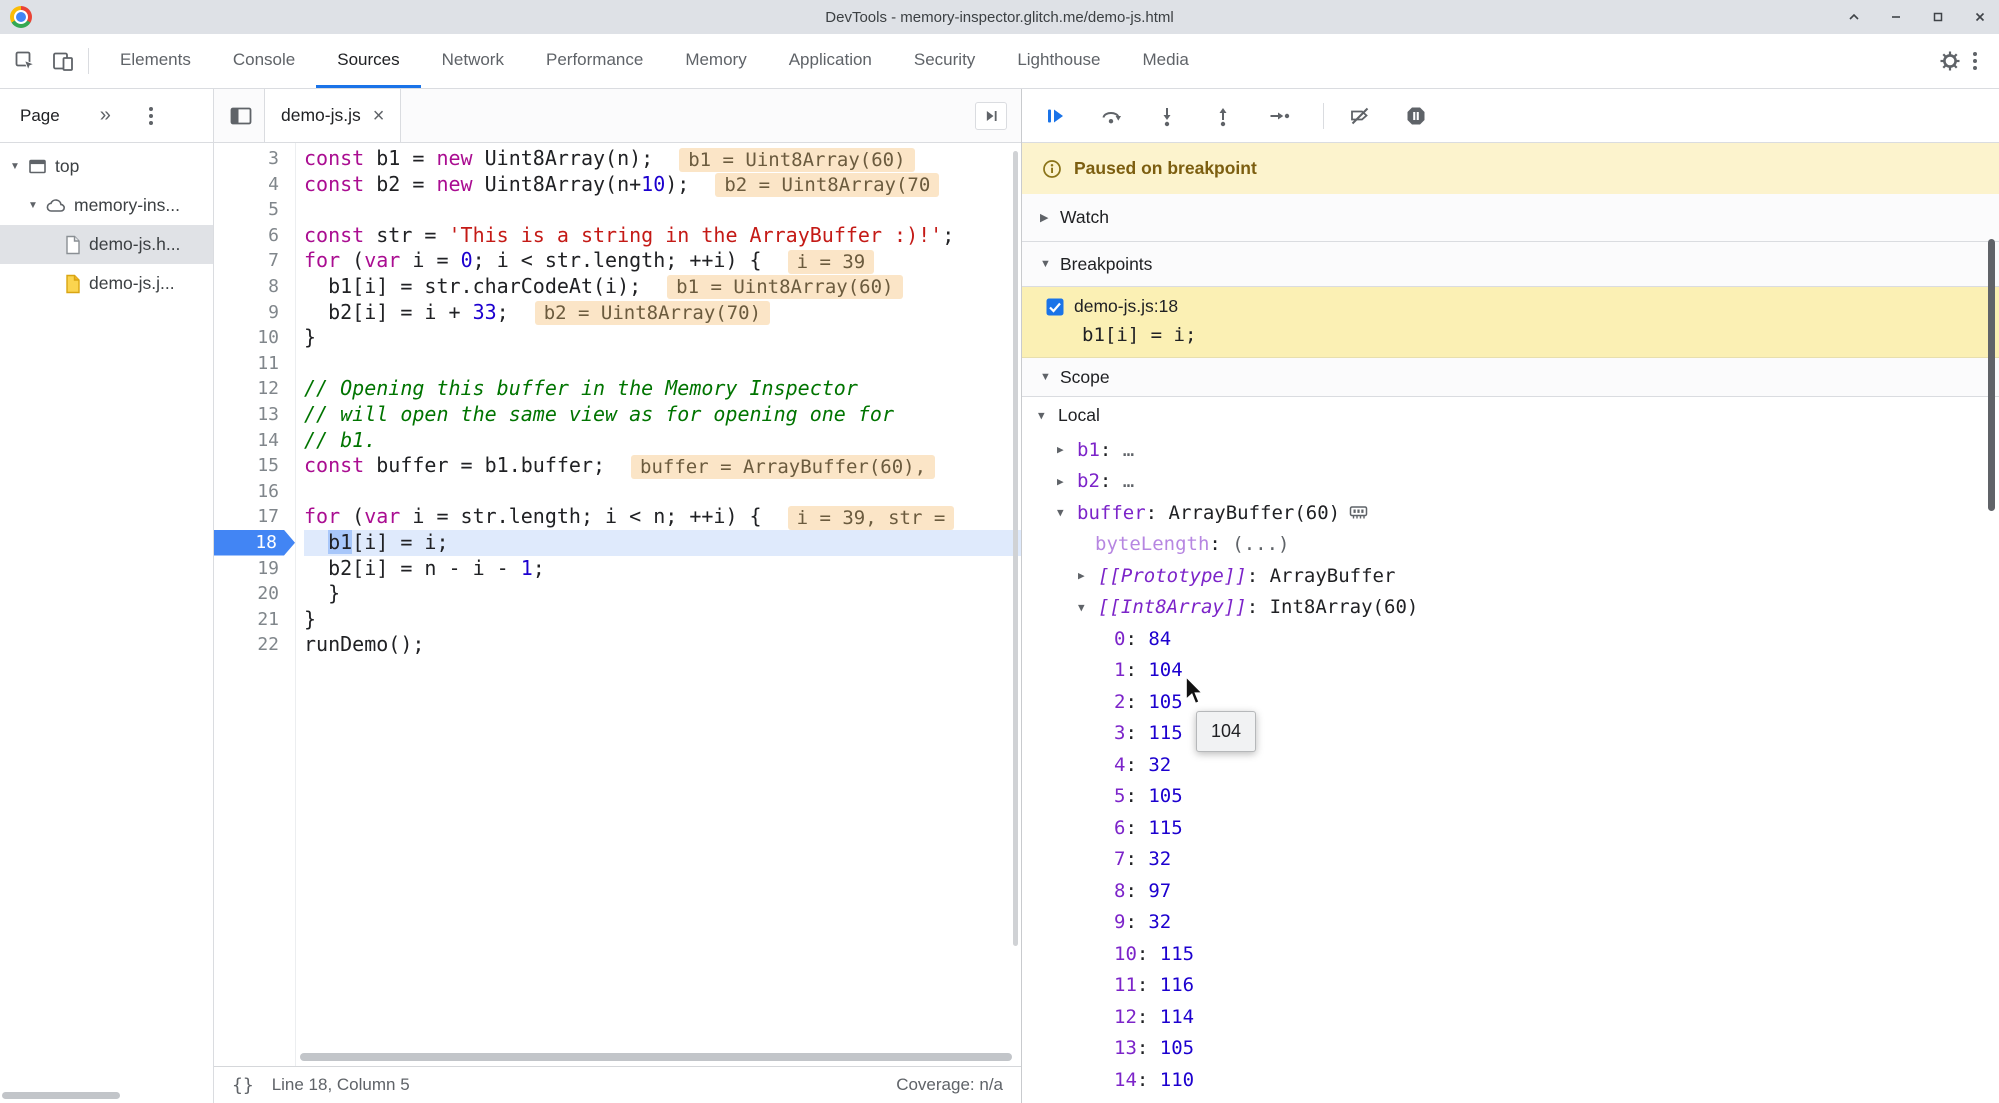 This screenshot has height=1103, width=1999. Describe the element at coordinates (1055, 307) in the screenshot. I see `breakpoint-checkbox` at that location.